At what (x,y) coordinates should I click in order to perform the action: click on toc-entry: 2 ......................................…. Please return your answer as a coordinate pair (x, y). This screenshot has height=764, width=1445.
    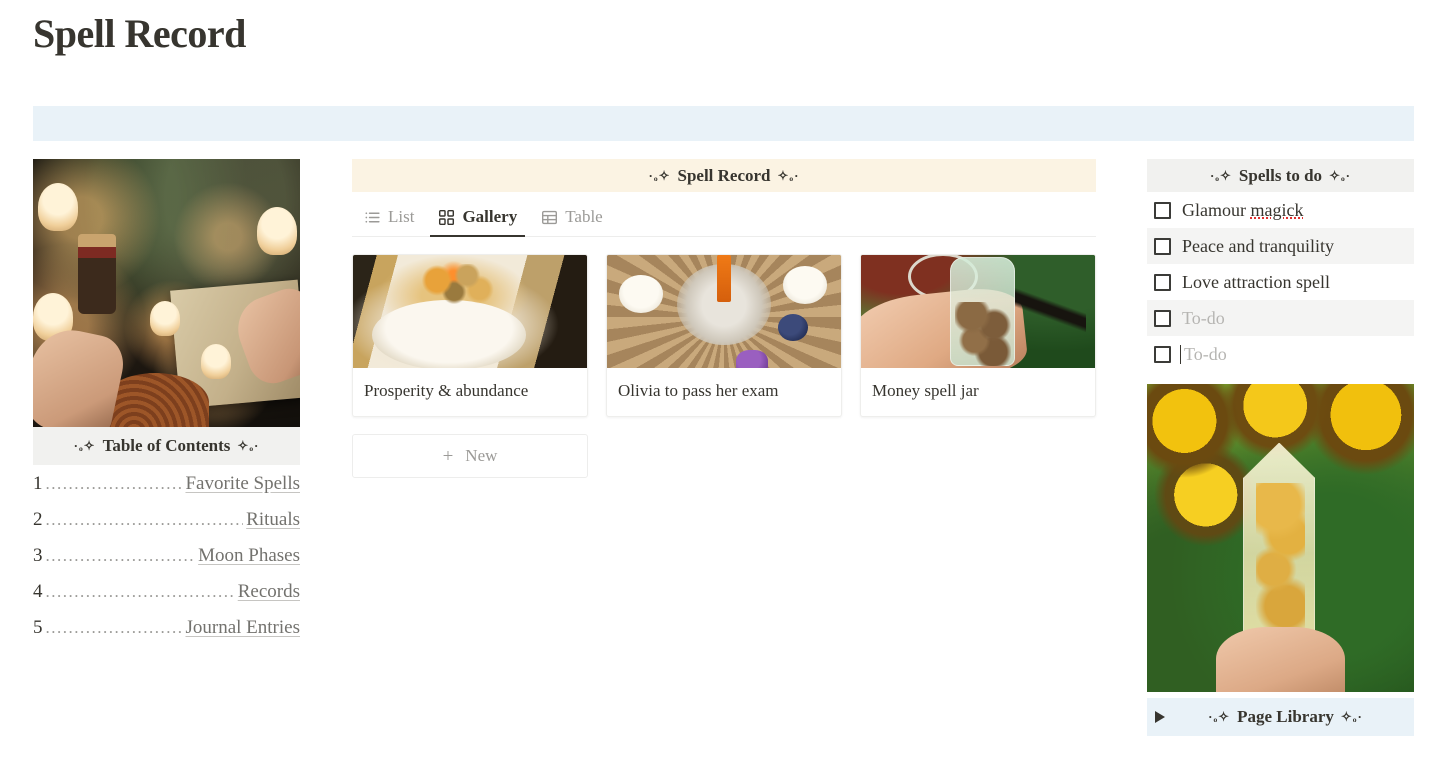
    Looking at the image, I should click on (166, 527).